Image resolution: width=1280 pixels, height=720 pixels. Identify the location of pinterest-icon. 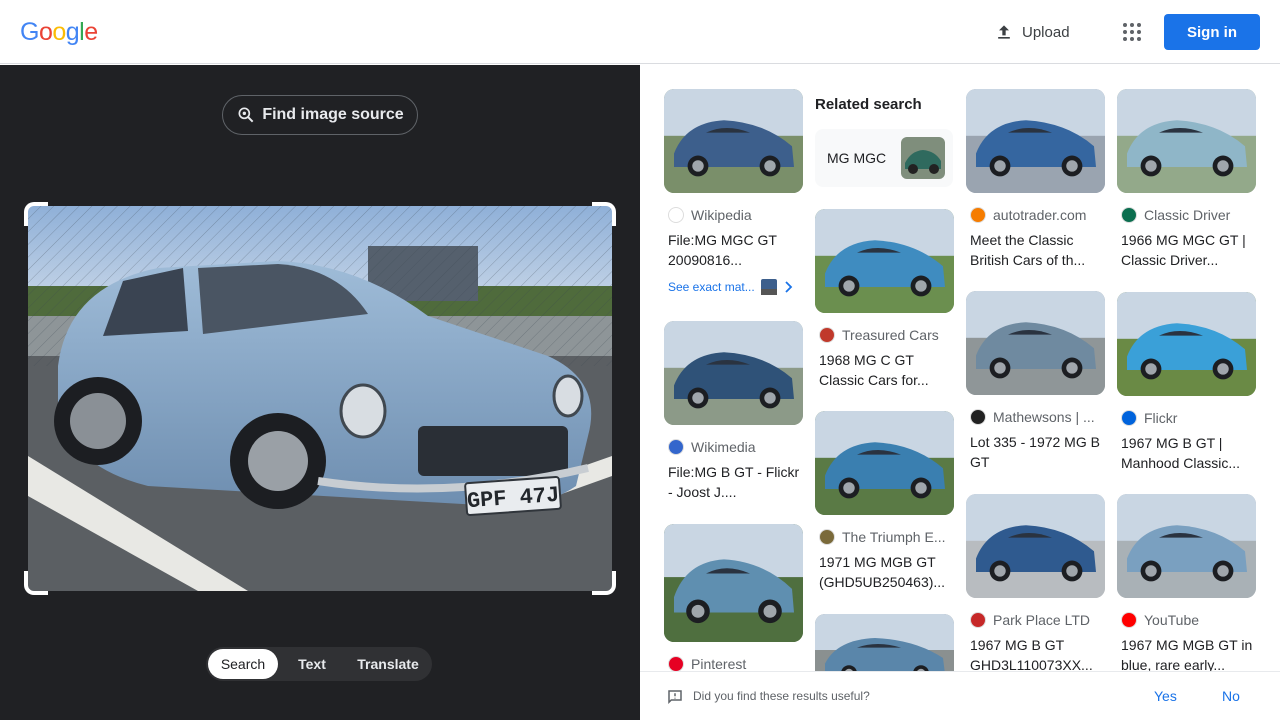
(676, 663).